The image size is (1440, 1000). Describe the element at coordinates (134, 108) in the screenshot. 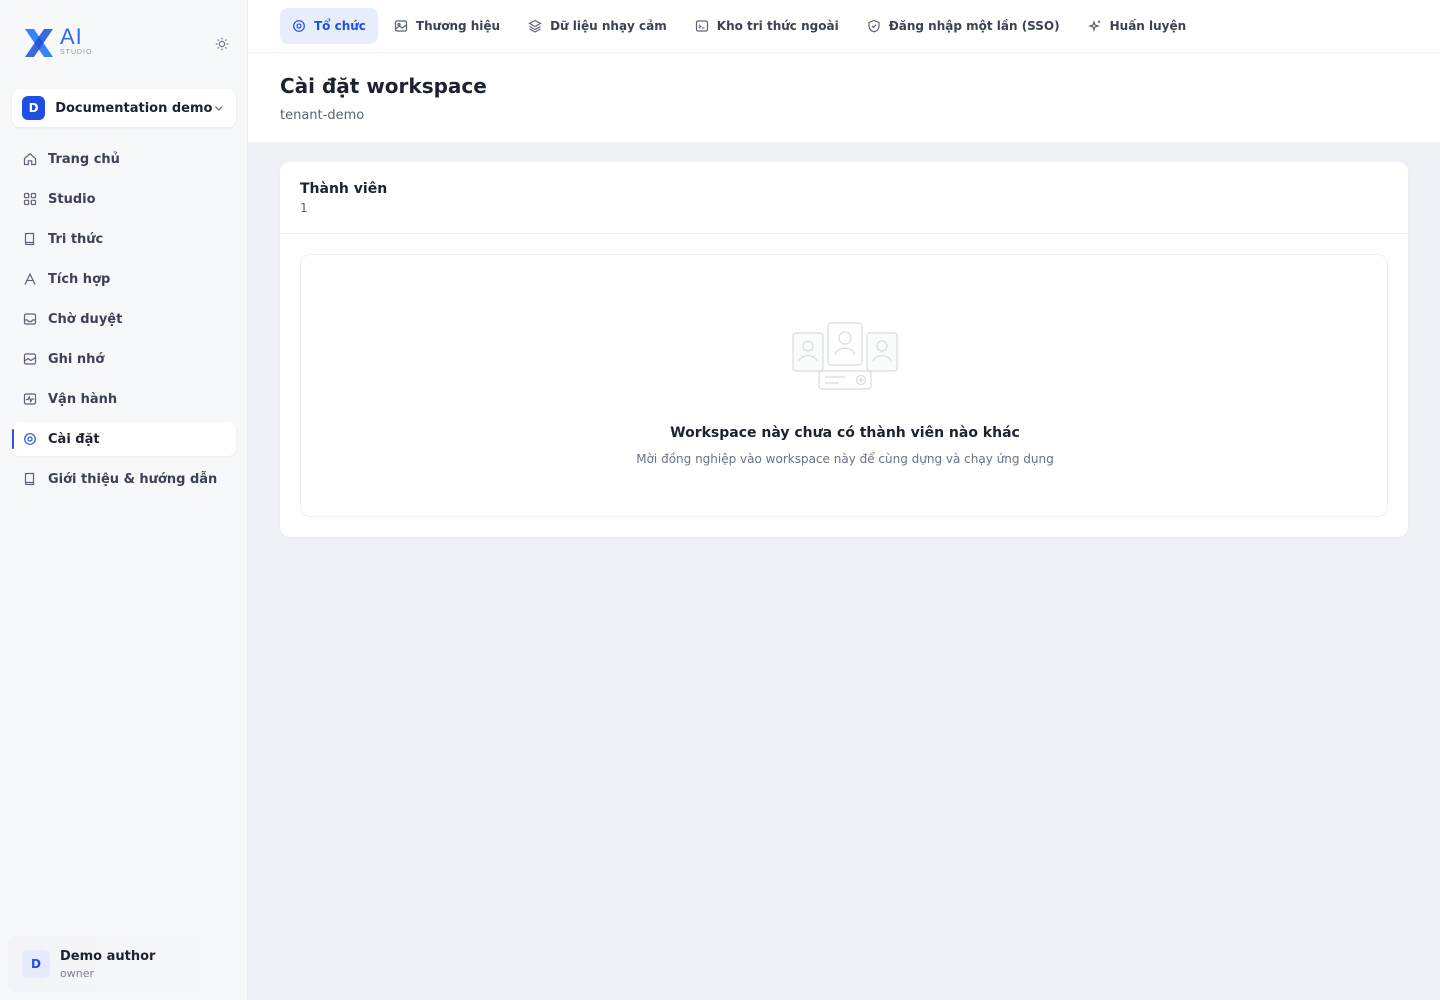

I see `workspace-name: Documentation demo` at that location.